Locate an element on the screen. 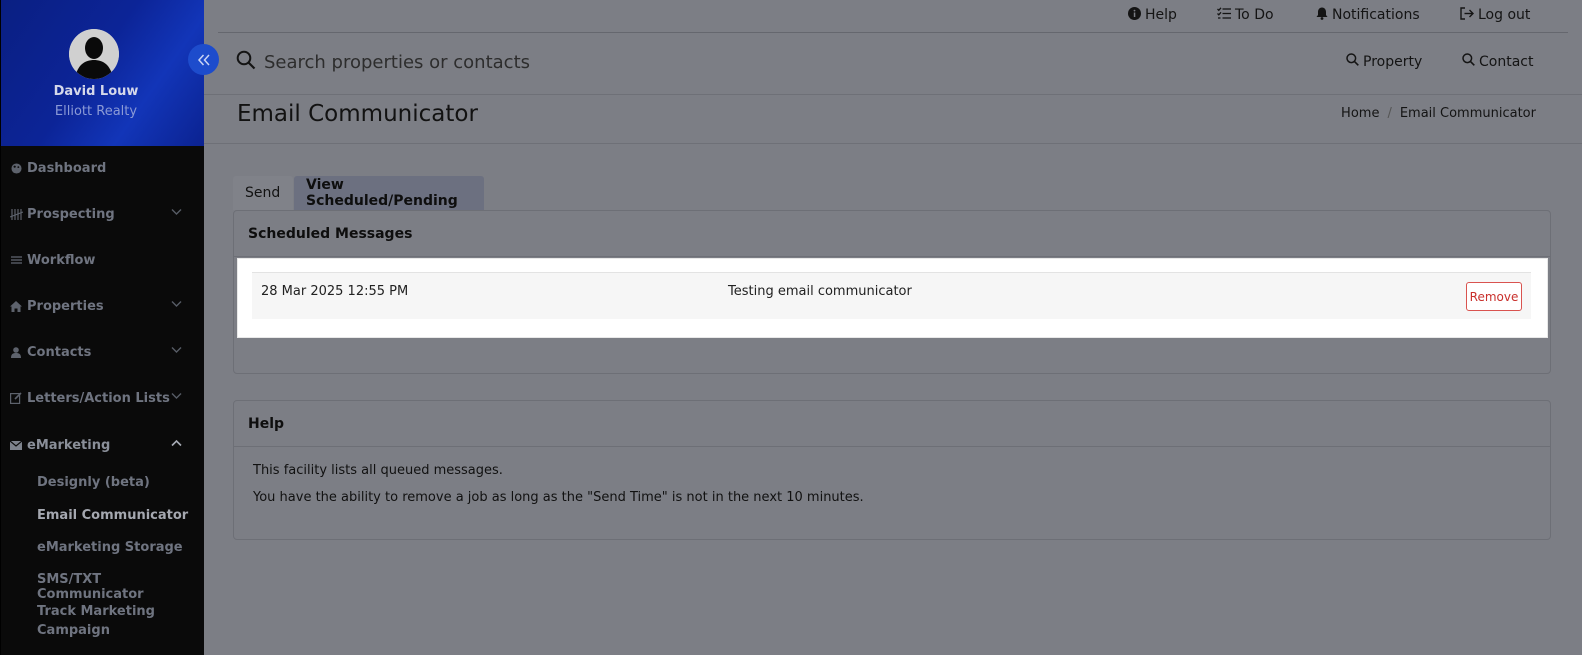  sidebar-item-properties: Properties is located at coordinates (102, 306).